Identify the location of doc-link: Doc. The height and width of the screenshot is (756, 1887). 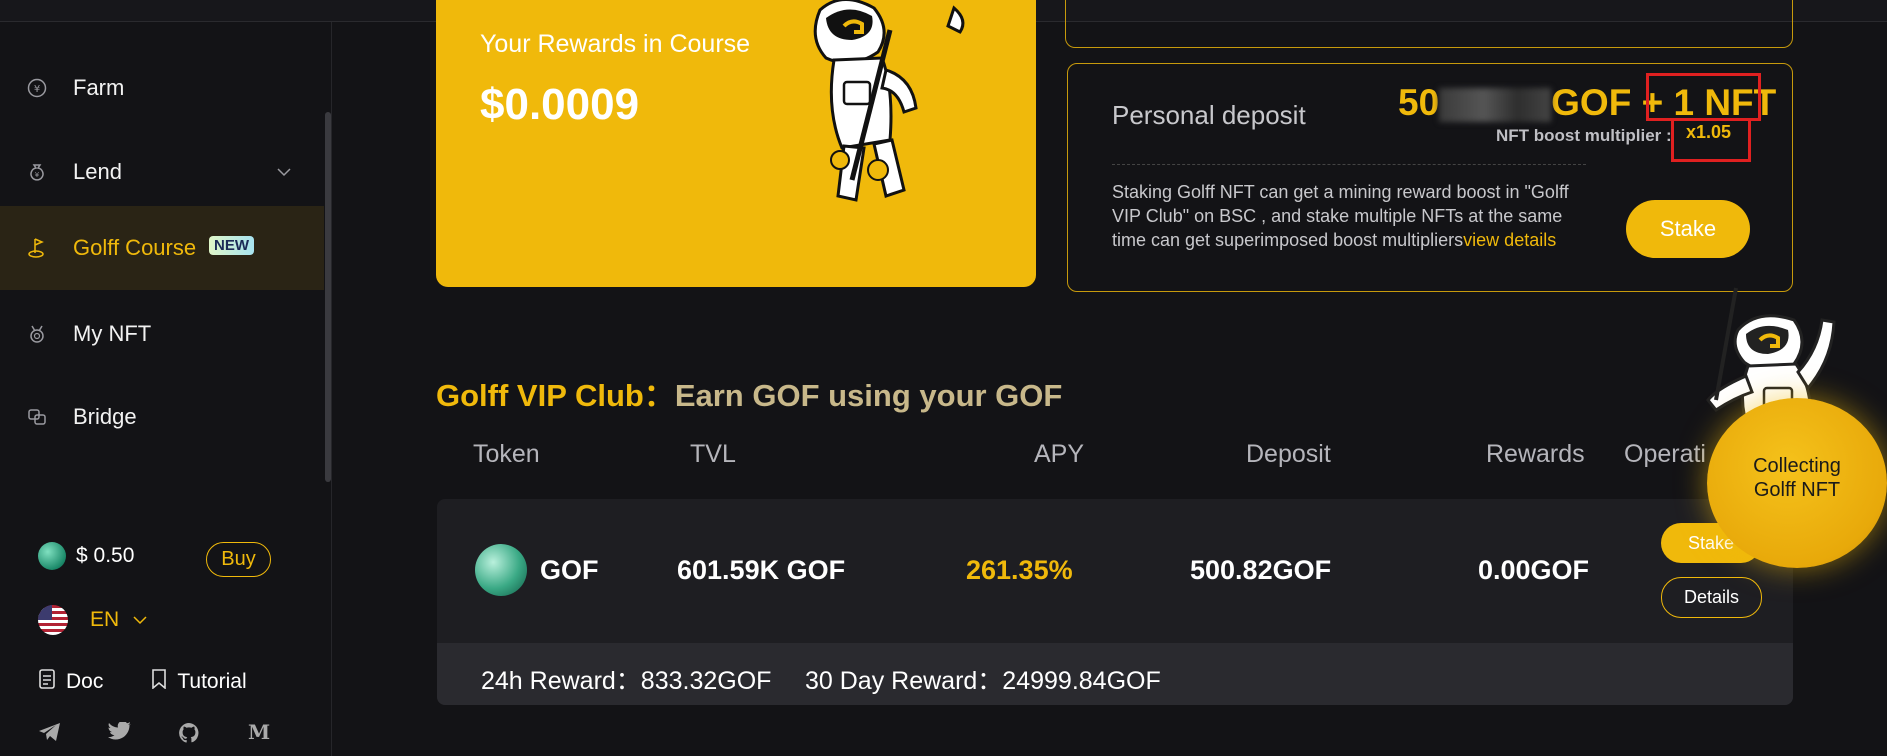
(84, 682).